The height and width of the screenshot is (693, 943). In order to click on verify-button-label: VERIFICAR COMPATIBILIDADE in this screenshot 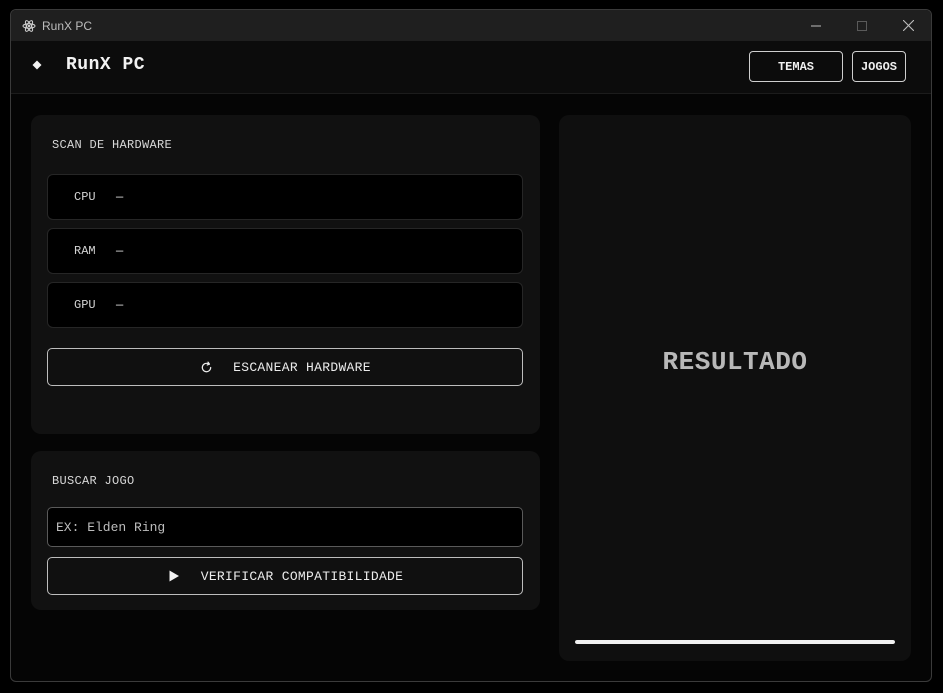, I will do `click(302, 576)`.